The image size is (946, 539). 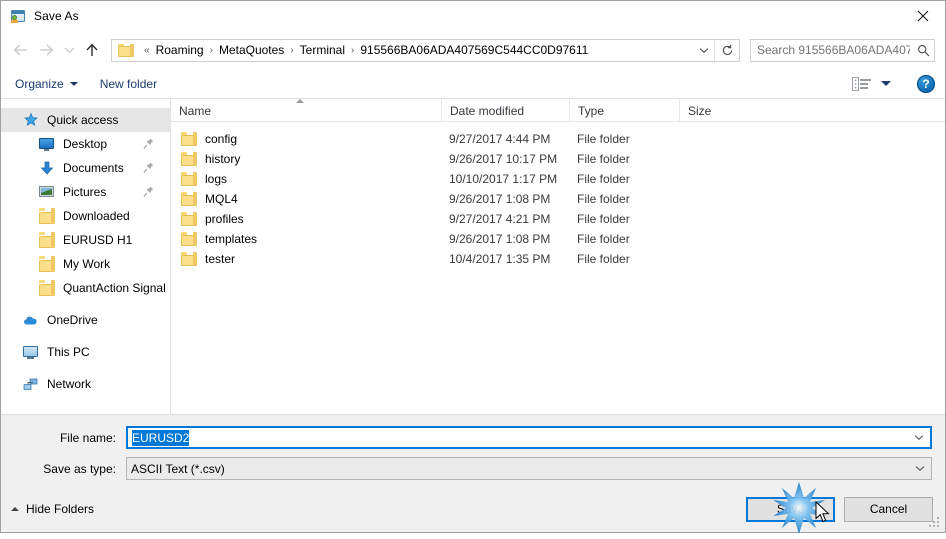 What do you see at coordinates (69, 50) in the screenshot?
I see `recent-locations-chevron-down-icon` at bounding box center [69, 50].